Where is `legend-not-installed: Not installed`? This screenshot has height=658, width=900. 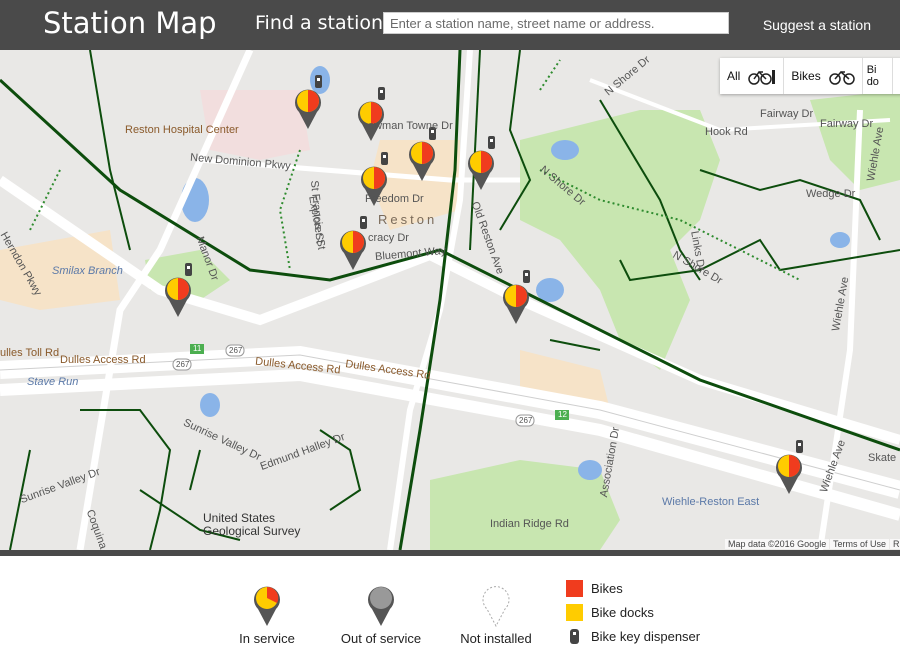 legend-not-installed: Not installed is located at coordinates (496, 614).